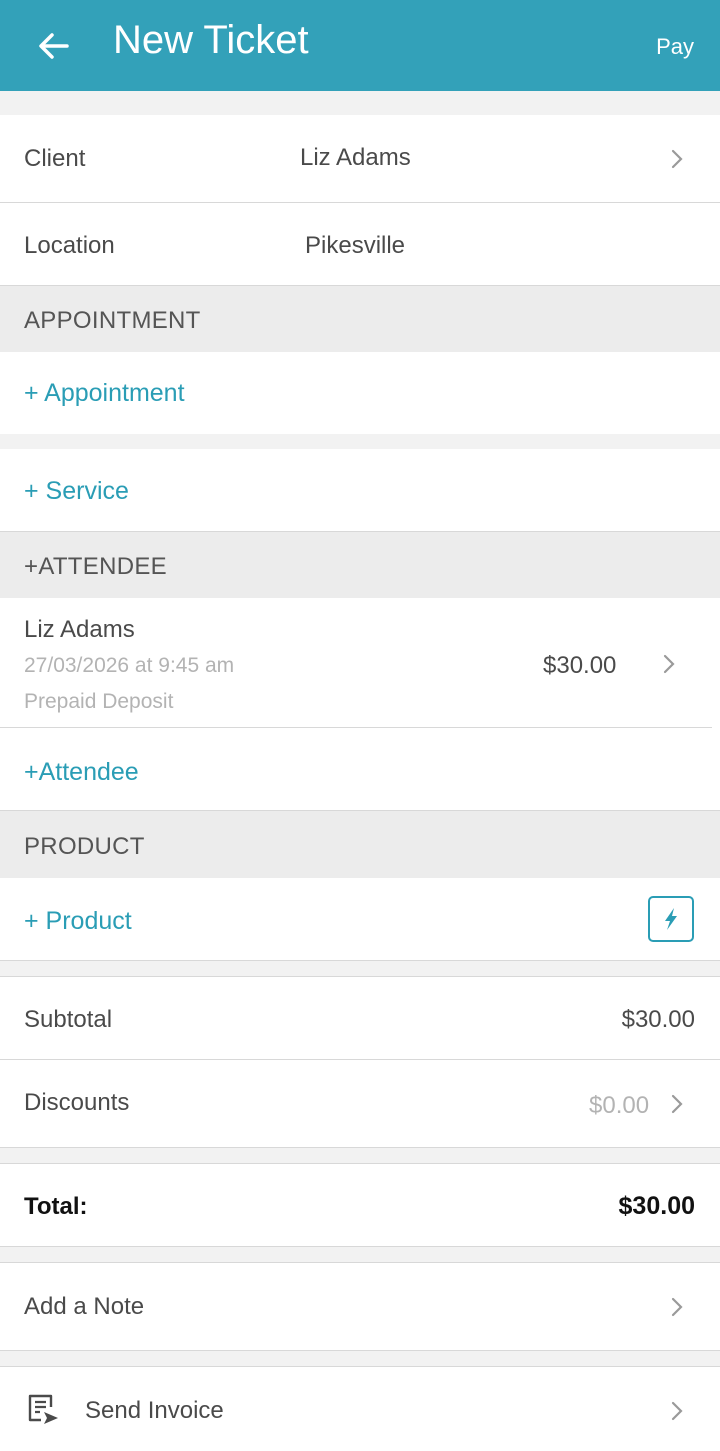 The width and height of the screenshot is (720, 1451). Describe the element at coordinates (580, 665) in the screenshot. I see `attendee-amount: $30.00` at that location.